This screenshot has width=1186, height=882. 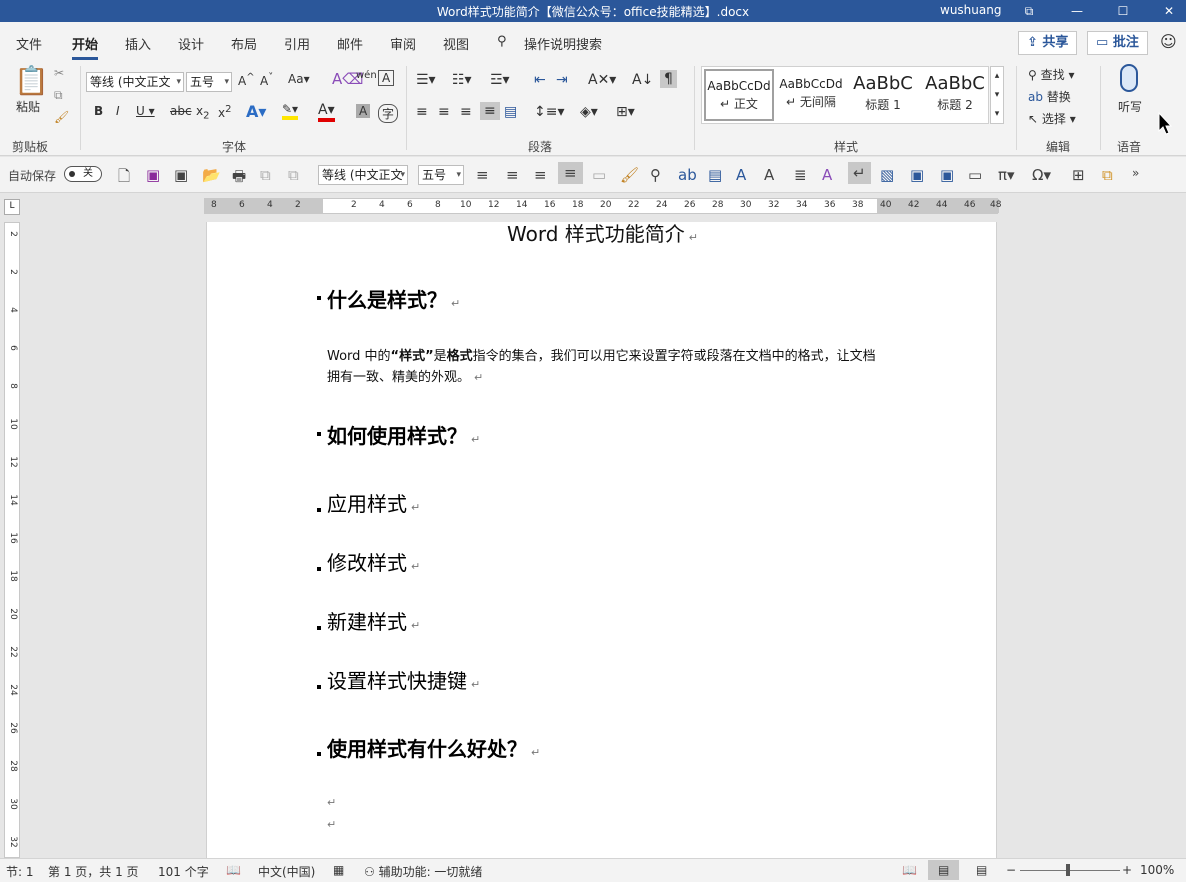 I want to click on style-no-spacing: AaBbCcDd ↵ 无间隔, so click(x=811, y=95).